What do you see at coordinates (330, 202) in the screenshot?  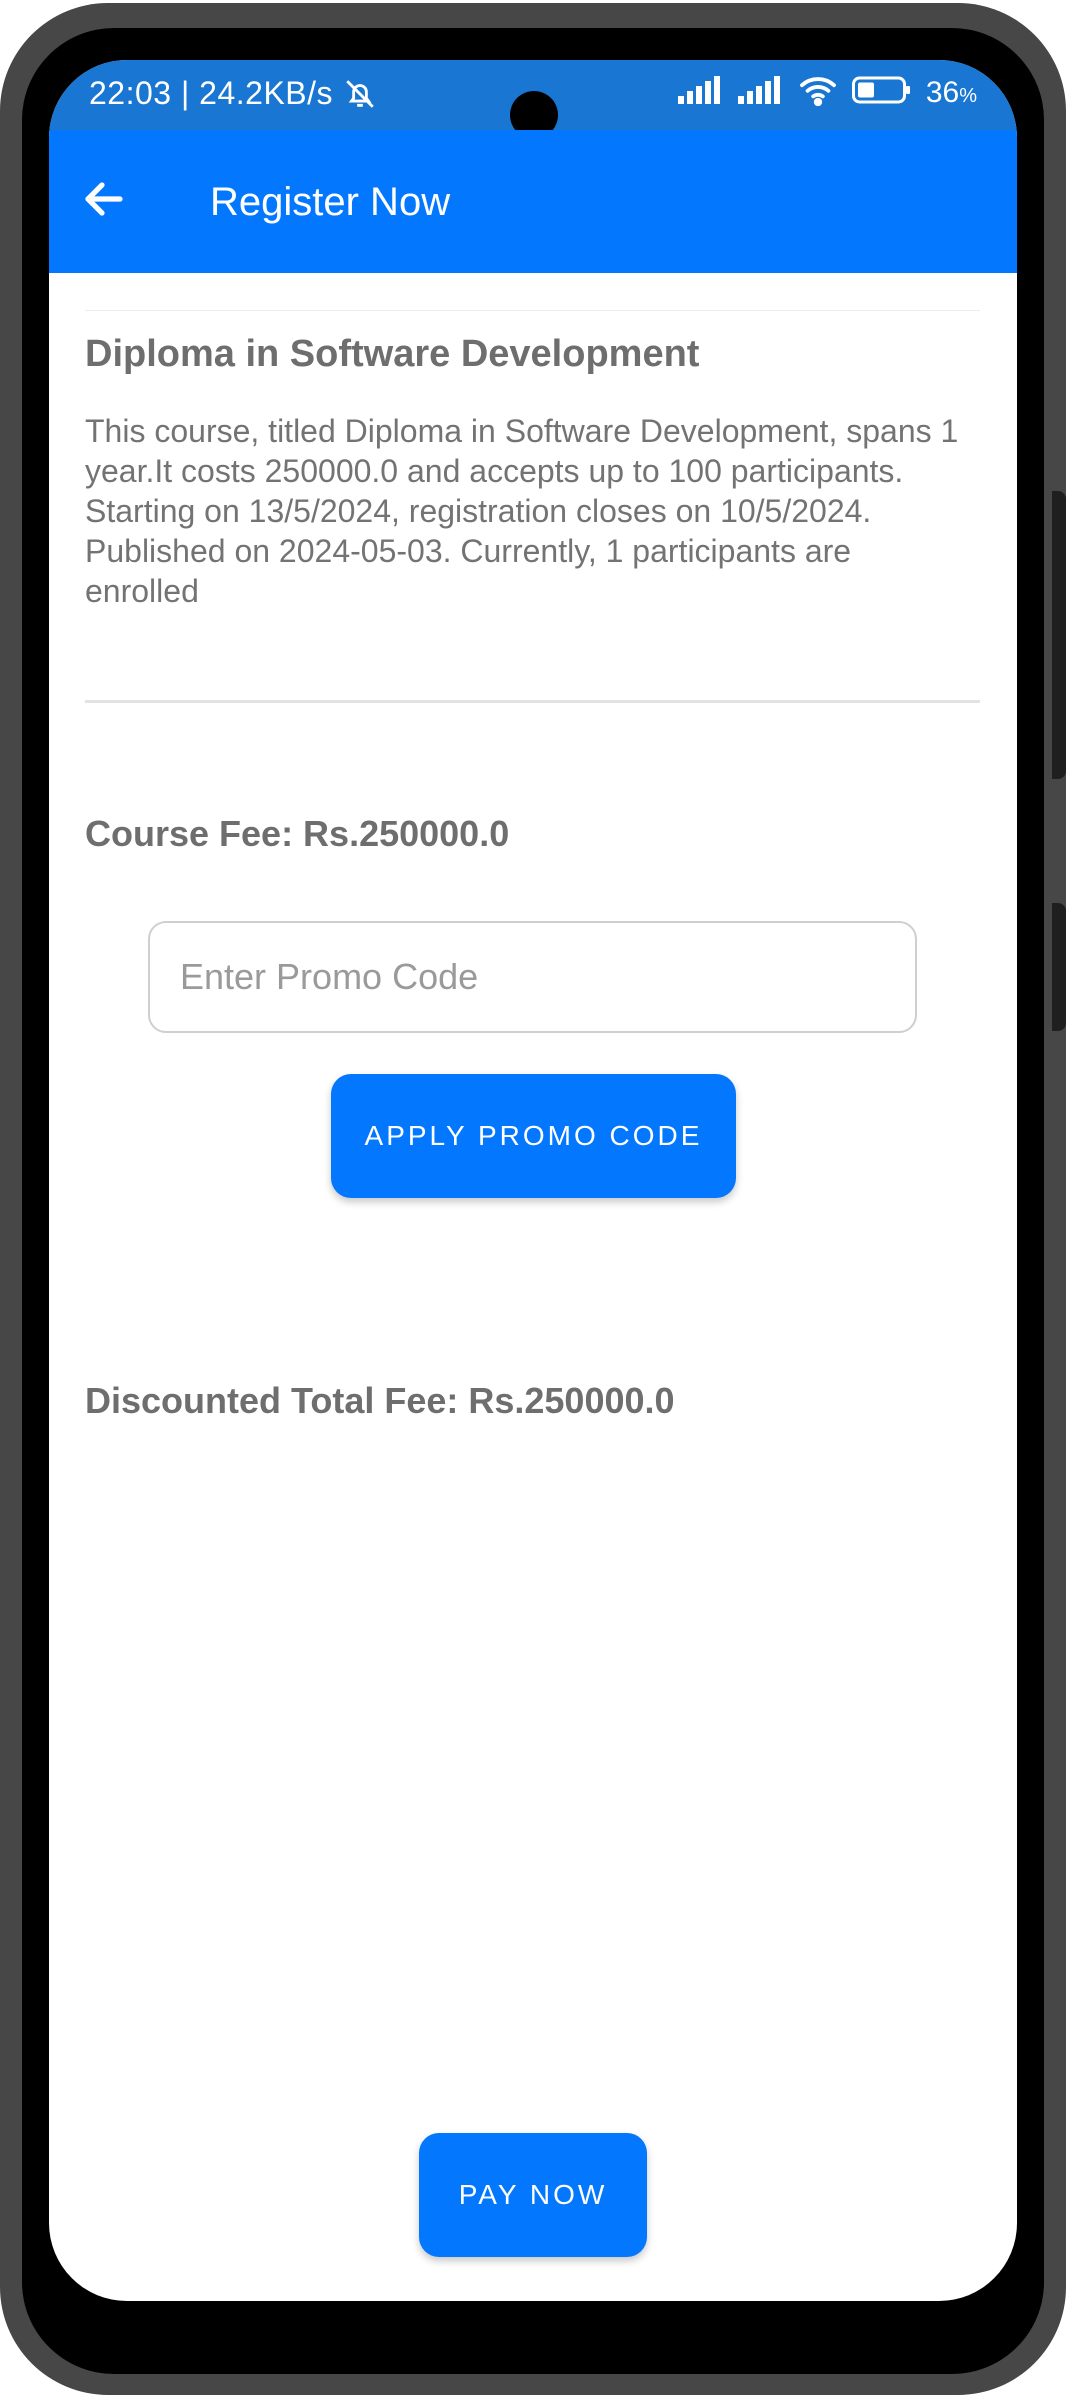 I see `page-title: Register Now` at bounding box center [330, 202].